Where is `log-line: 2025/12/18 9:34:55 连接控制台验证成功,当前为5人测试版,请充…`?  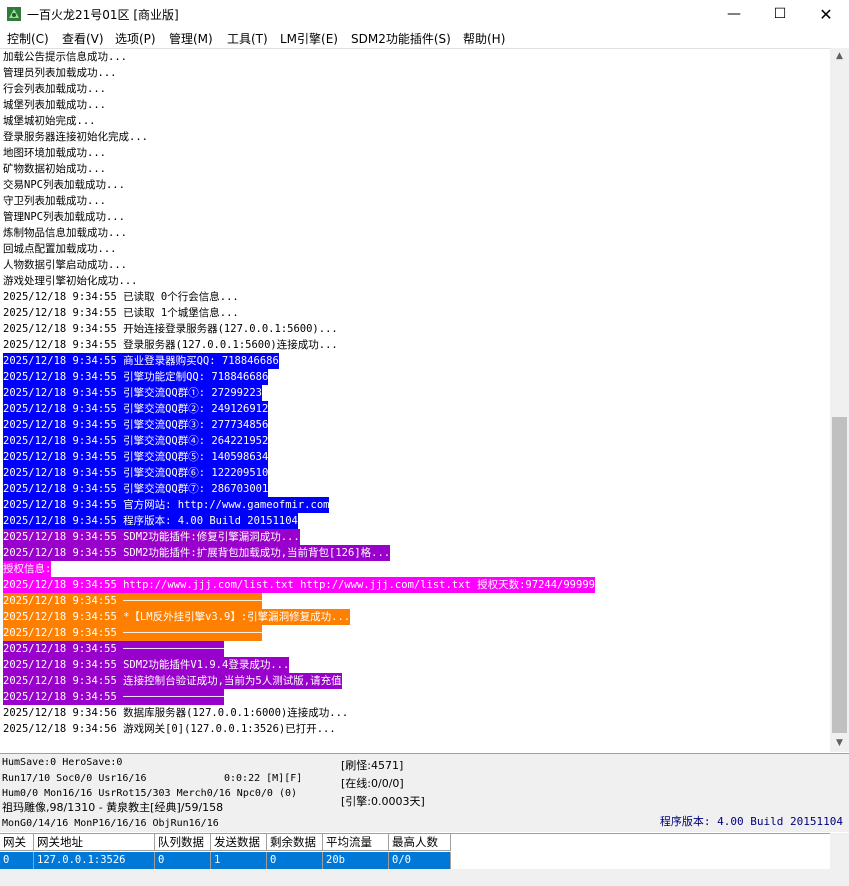 log-line: 2025/12/18 9:34:55 连接控制台验证成功,当前为5人测试版,请充… is located at coordinates (172, 681).